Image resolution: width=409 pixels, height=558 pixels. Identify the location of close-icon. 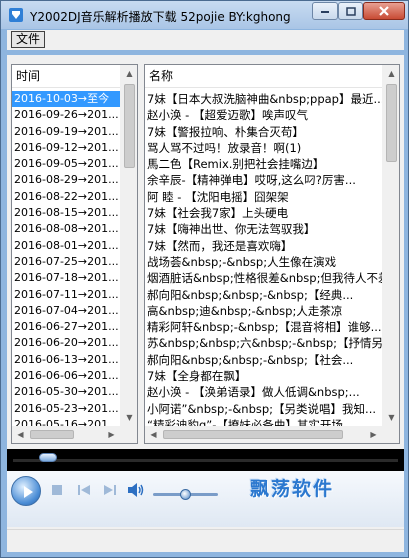
(384, 11).